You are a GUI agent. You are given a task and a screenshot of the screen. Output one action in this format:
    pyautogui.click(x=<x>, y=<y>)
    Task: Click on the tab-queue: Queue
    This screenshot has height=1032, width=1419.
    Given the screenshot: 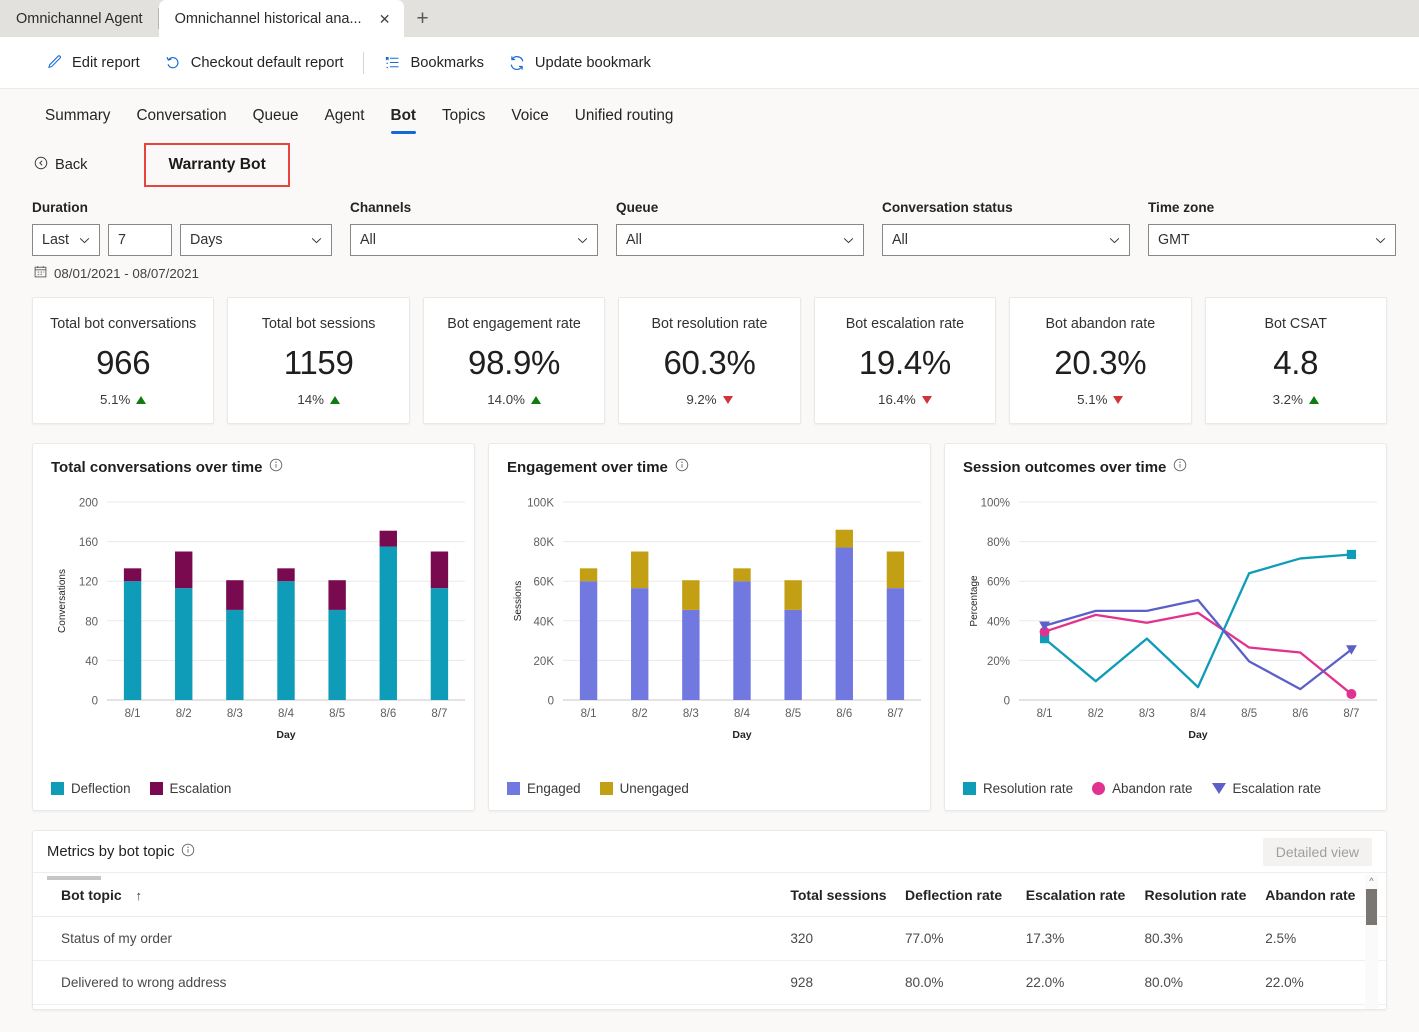 What is the action you would take?
    pyautogui.click(x=276, y=121)
    